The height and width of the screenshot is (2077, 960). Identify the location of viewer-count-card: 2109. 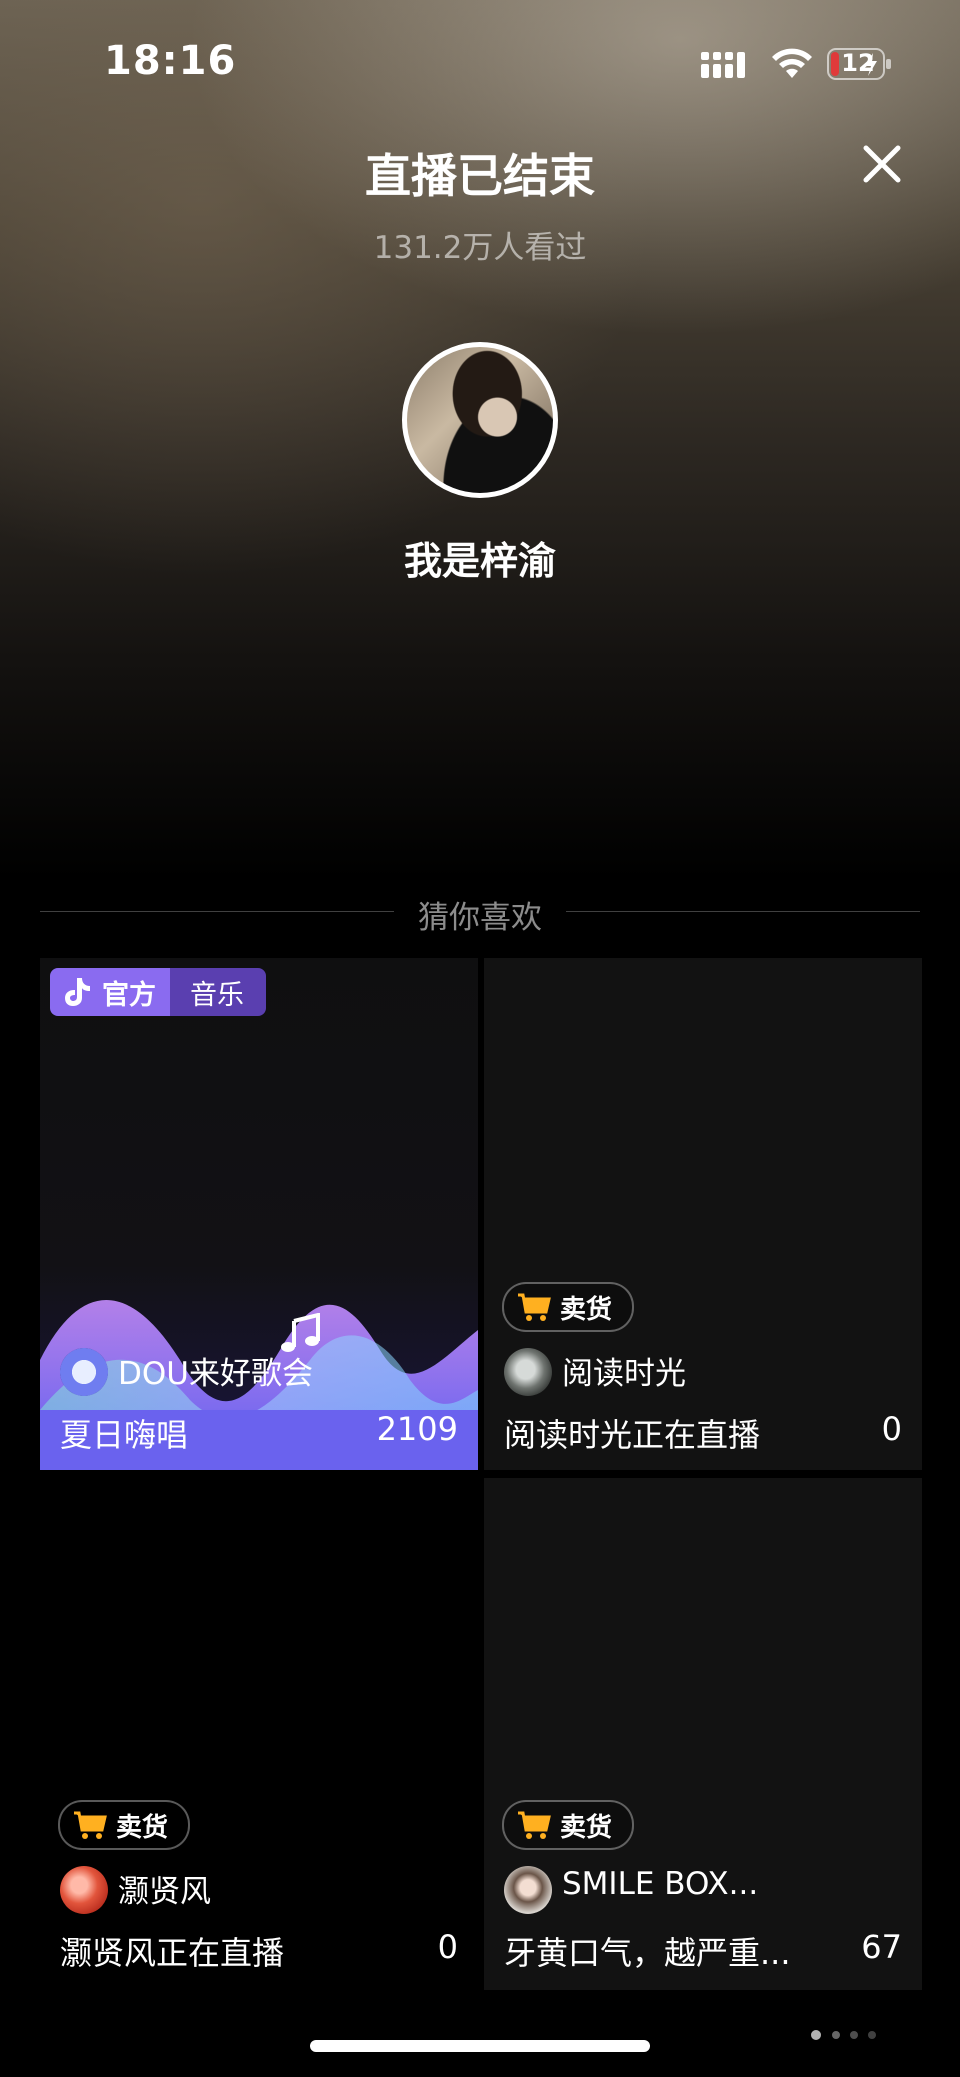
(417, 1429).